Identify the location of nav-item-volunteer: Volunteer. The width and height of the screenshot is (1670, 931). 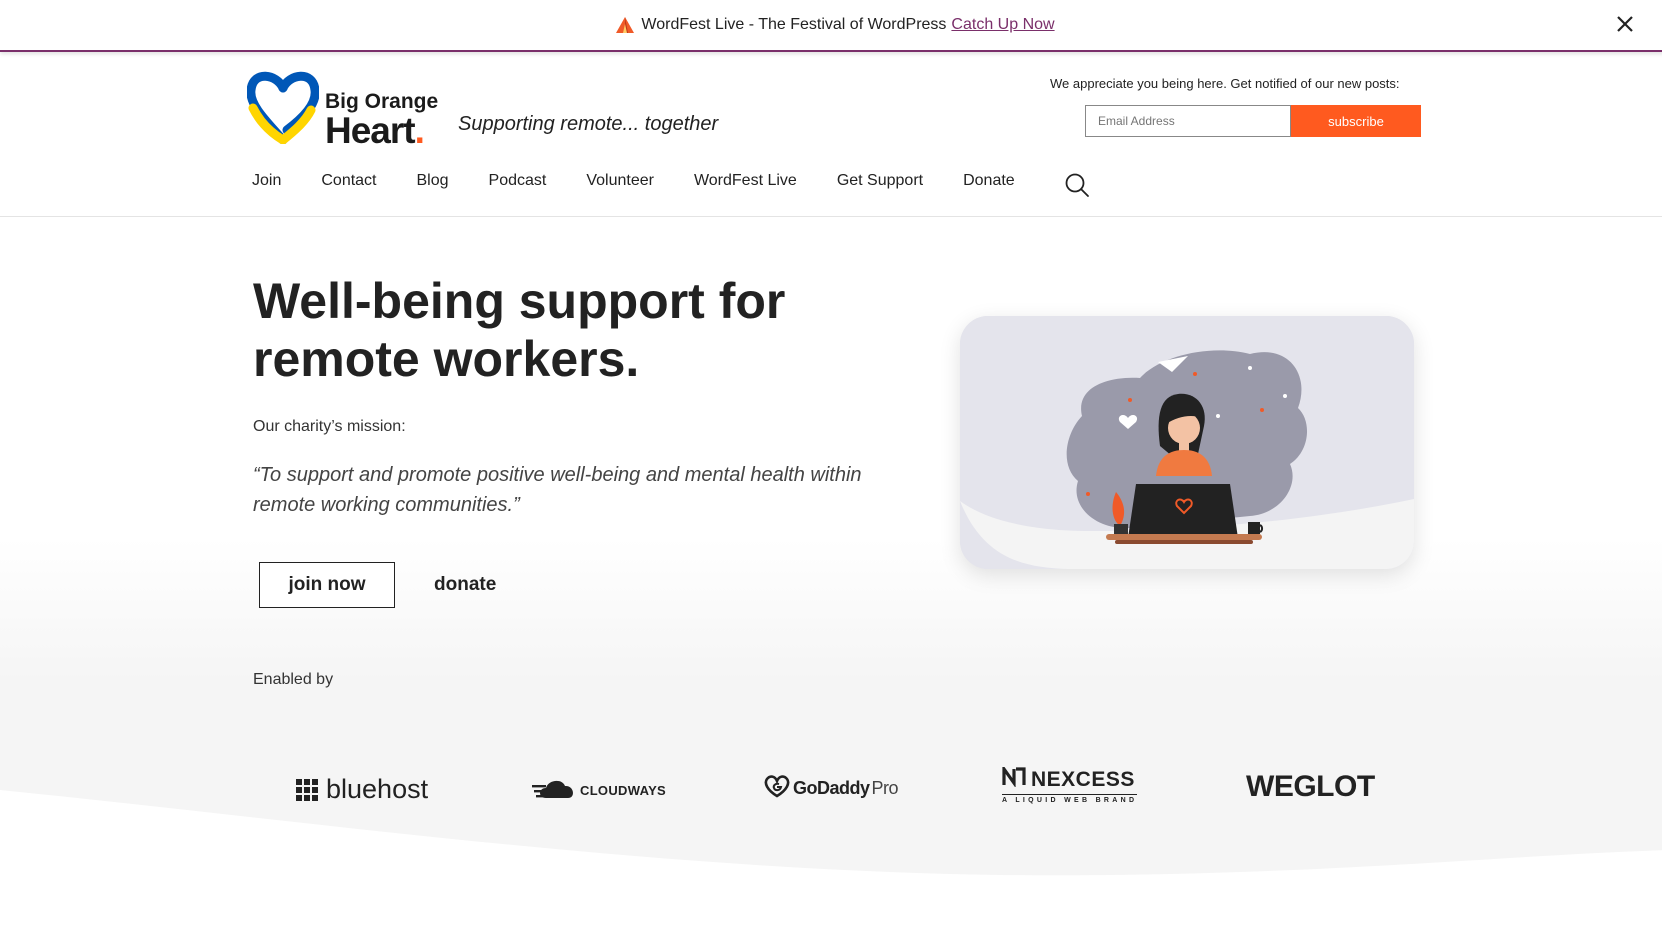
(620, 181).